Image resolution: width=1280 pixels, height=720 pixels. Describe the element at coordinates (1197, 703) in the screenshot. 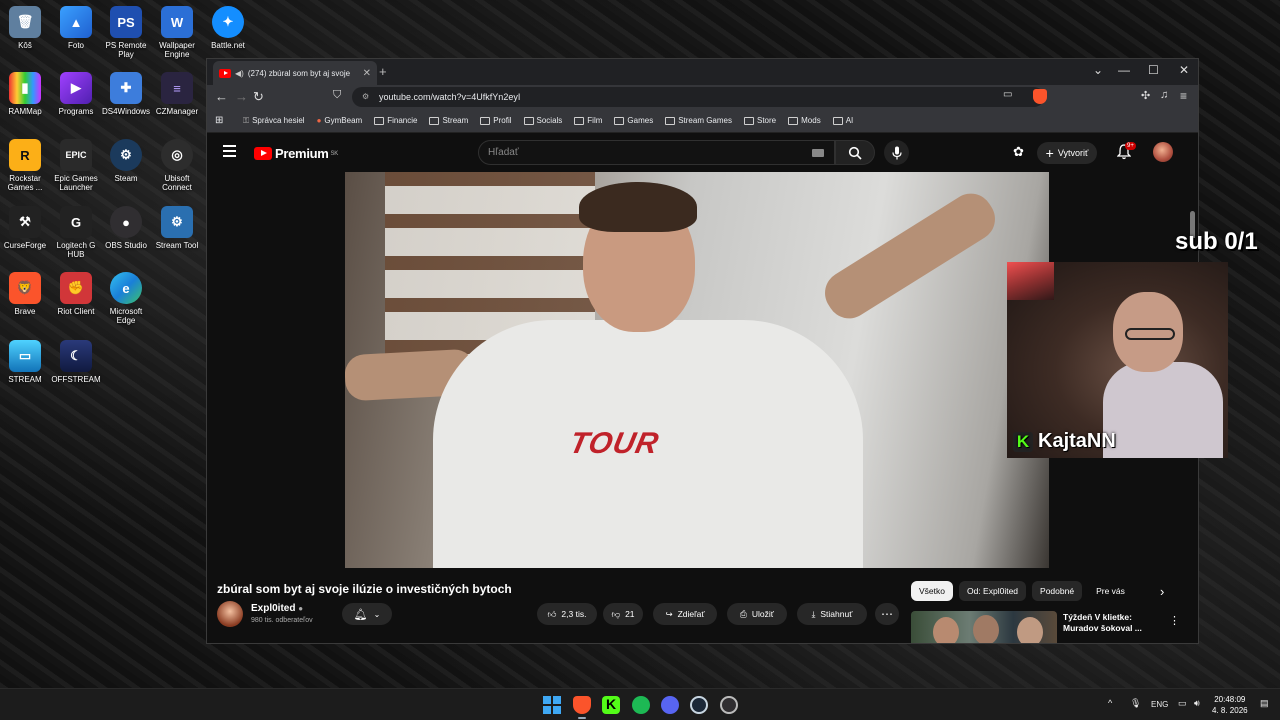

I see `volume-icon: 🔊︎` at that location.